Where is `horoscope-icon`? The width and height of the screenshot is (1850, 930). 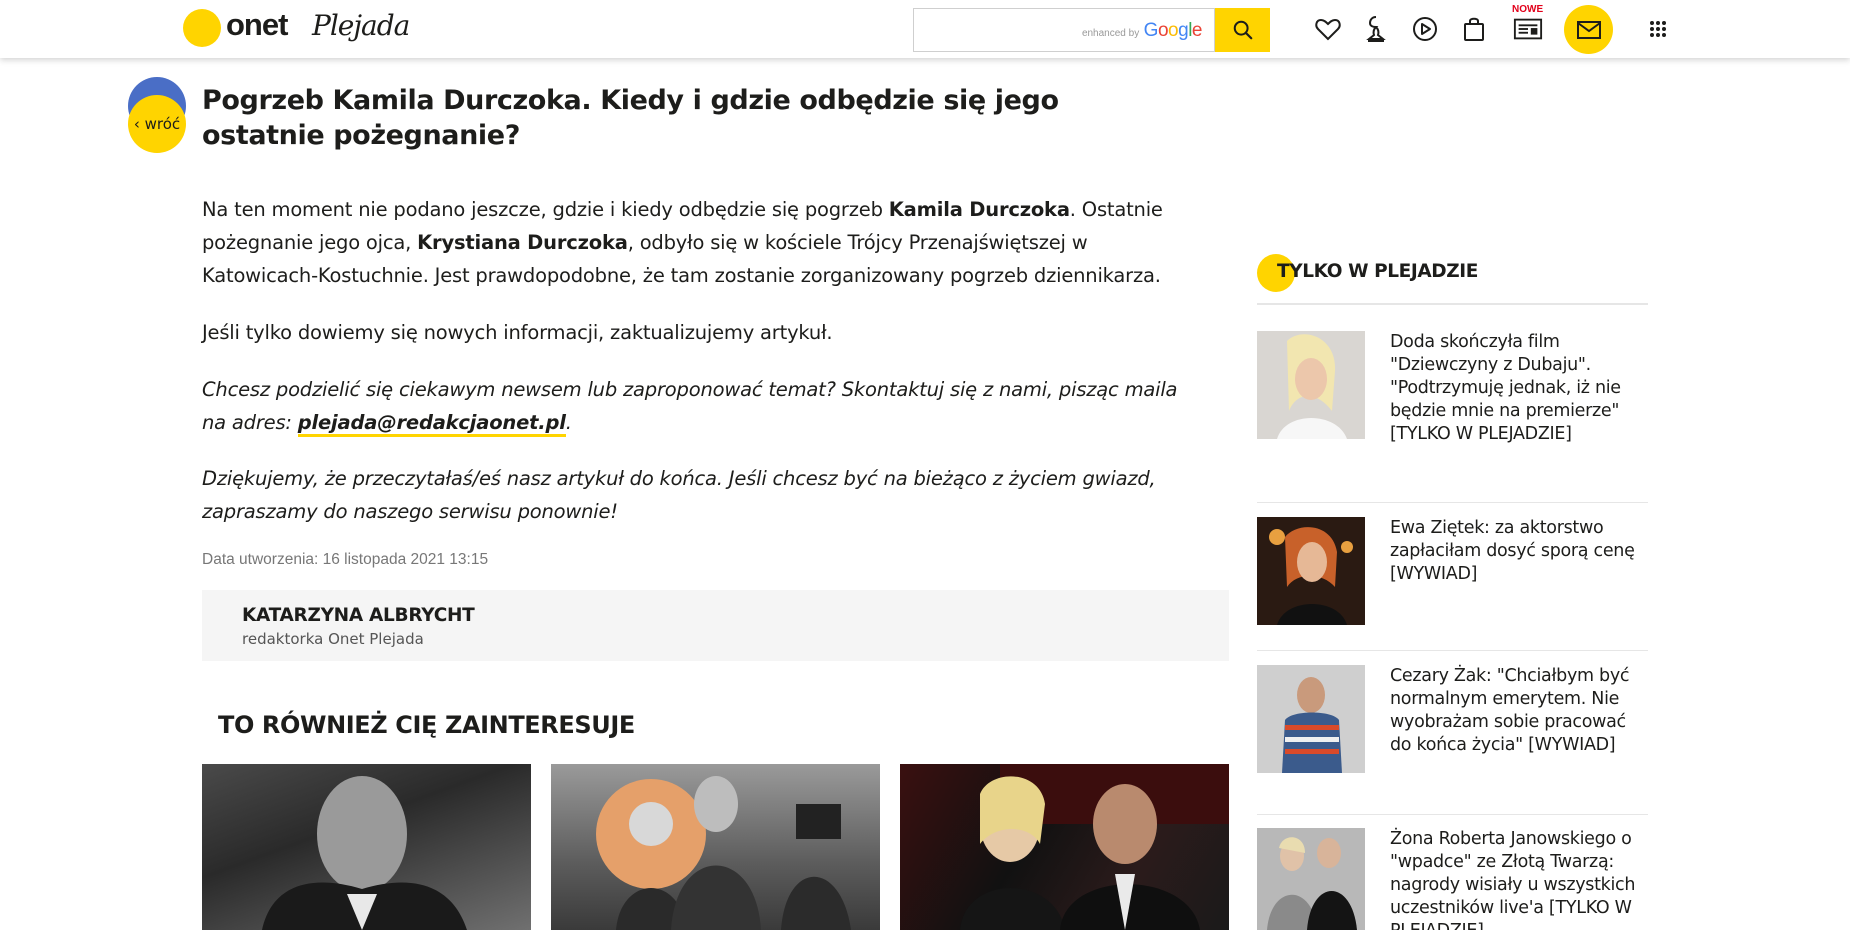
horoscope-icon is located at coordinates (1376, 29).